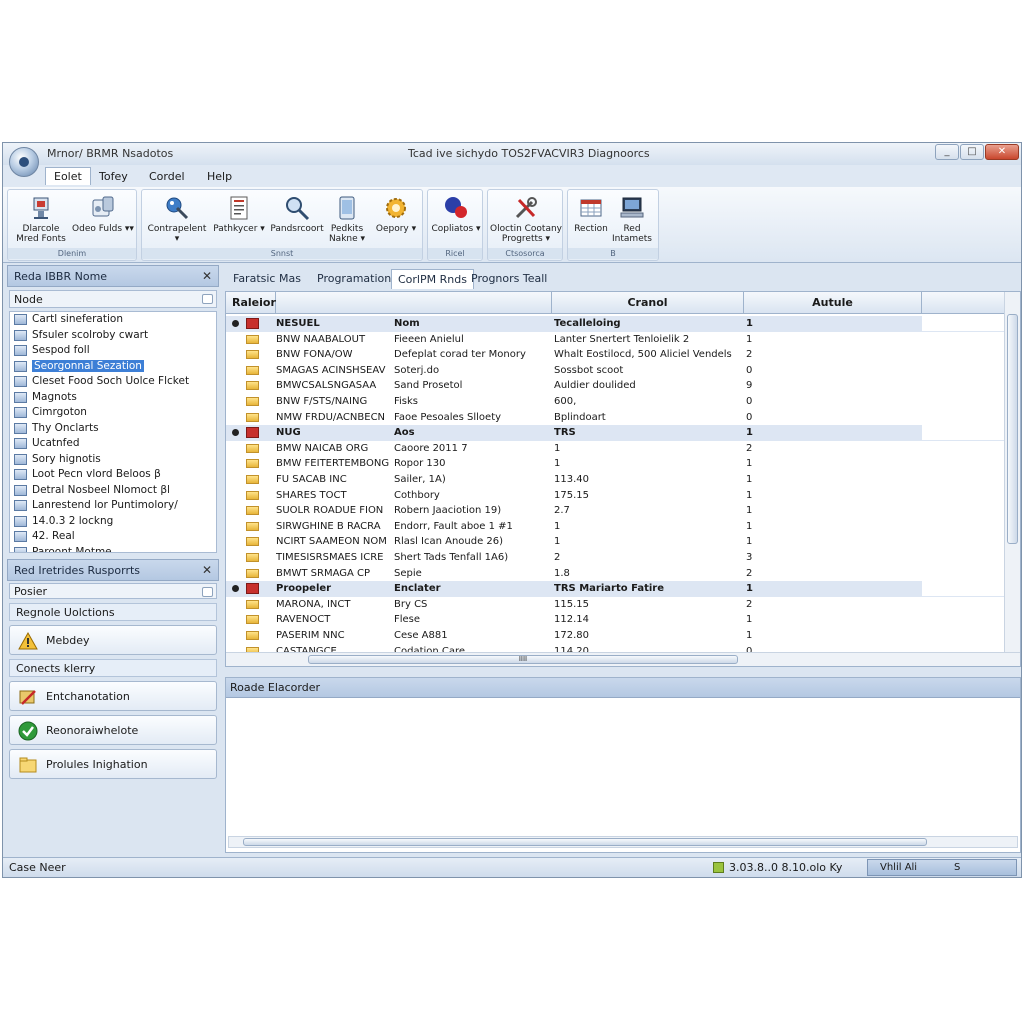  What do you see at coordinates (251, 303) in the screenshot?
I see `column-header-raleior: Raleior` at bounding box center [251, 303].